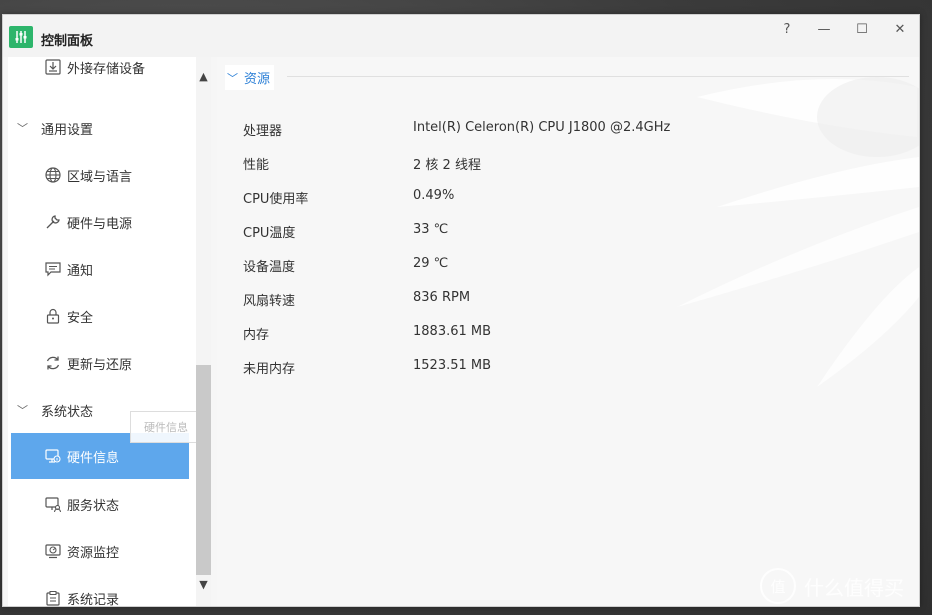  I want to click on sidebar-item-update-restore: 更新与还原, so click(100, 363).